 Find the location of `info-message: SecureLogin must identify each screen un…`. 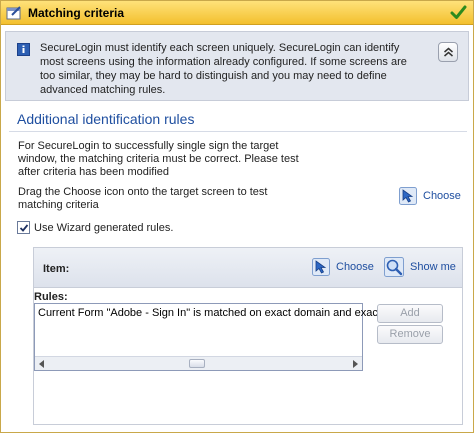

info-message: SecureLogin must identify each screen un… is located at coordinates (223, 69).